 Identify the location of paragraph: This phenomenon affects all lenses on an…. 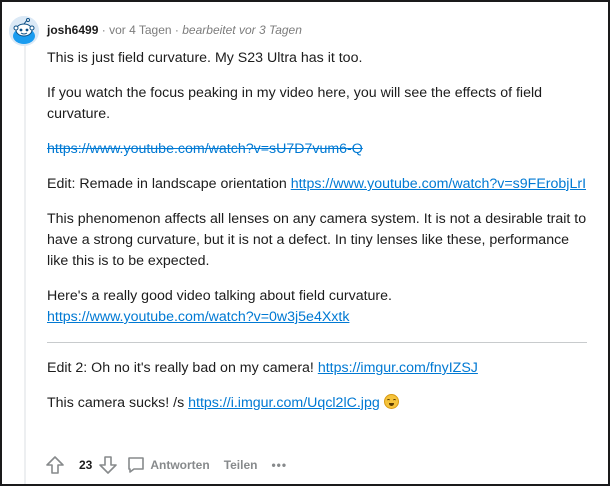
(317, 240).